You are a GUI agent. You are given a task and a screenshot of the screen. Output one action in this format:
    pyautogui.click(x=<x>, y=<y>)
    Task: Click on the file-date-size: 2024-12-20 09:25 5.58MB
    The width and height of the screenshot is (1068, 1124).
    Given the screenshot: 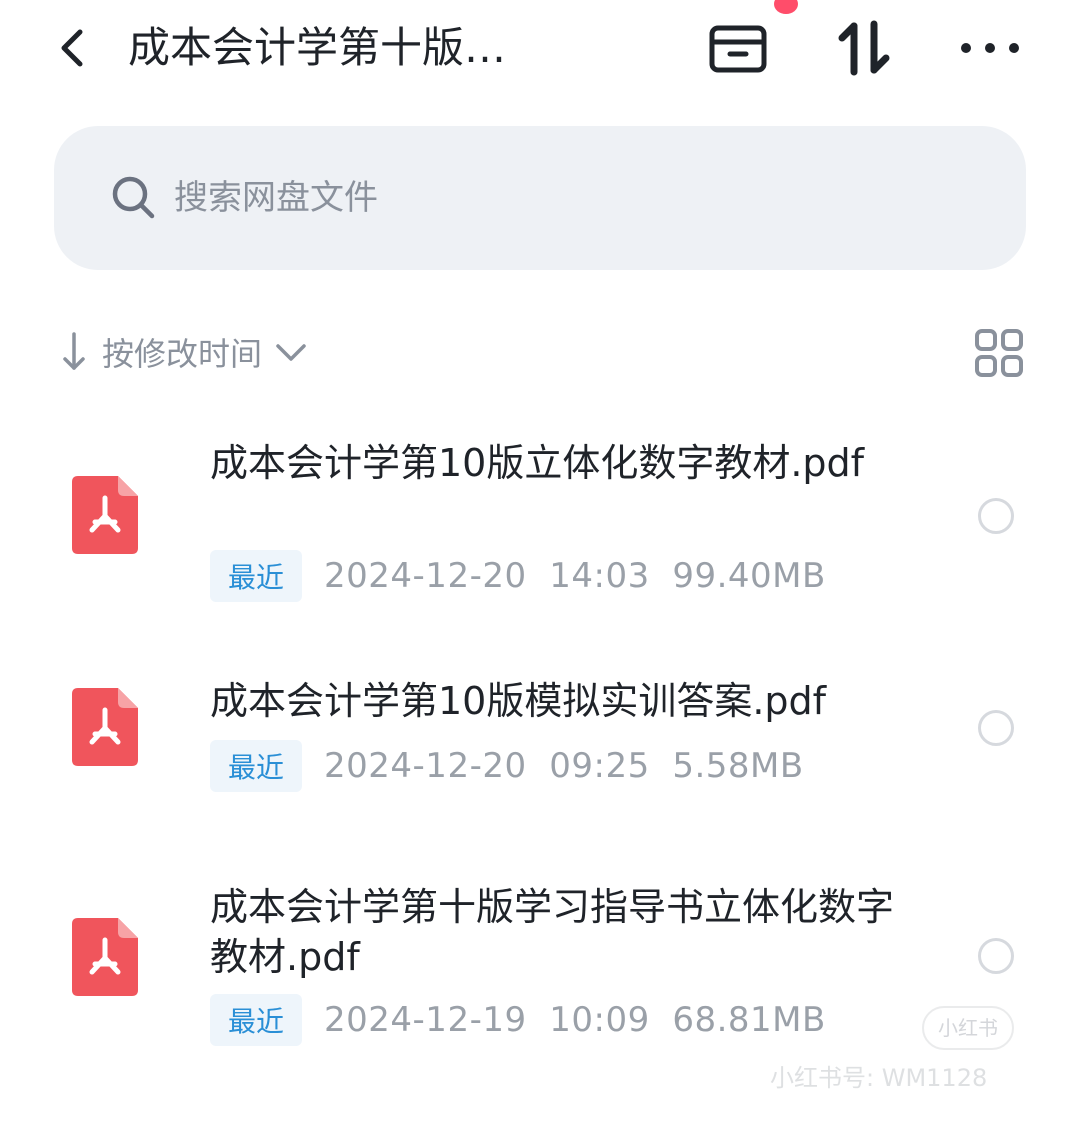 What is the action you would take?
    pyautogui.click(x=564, y=766)
    